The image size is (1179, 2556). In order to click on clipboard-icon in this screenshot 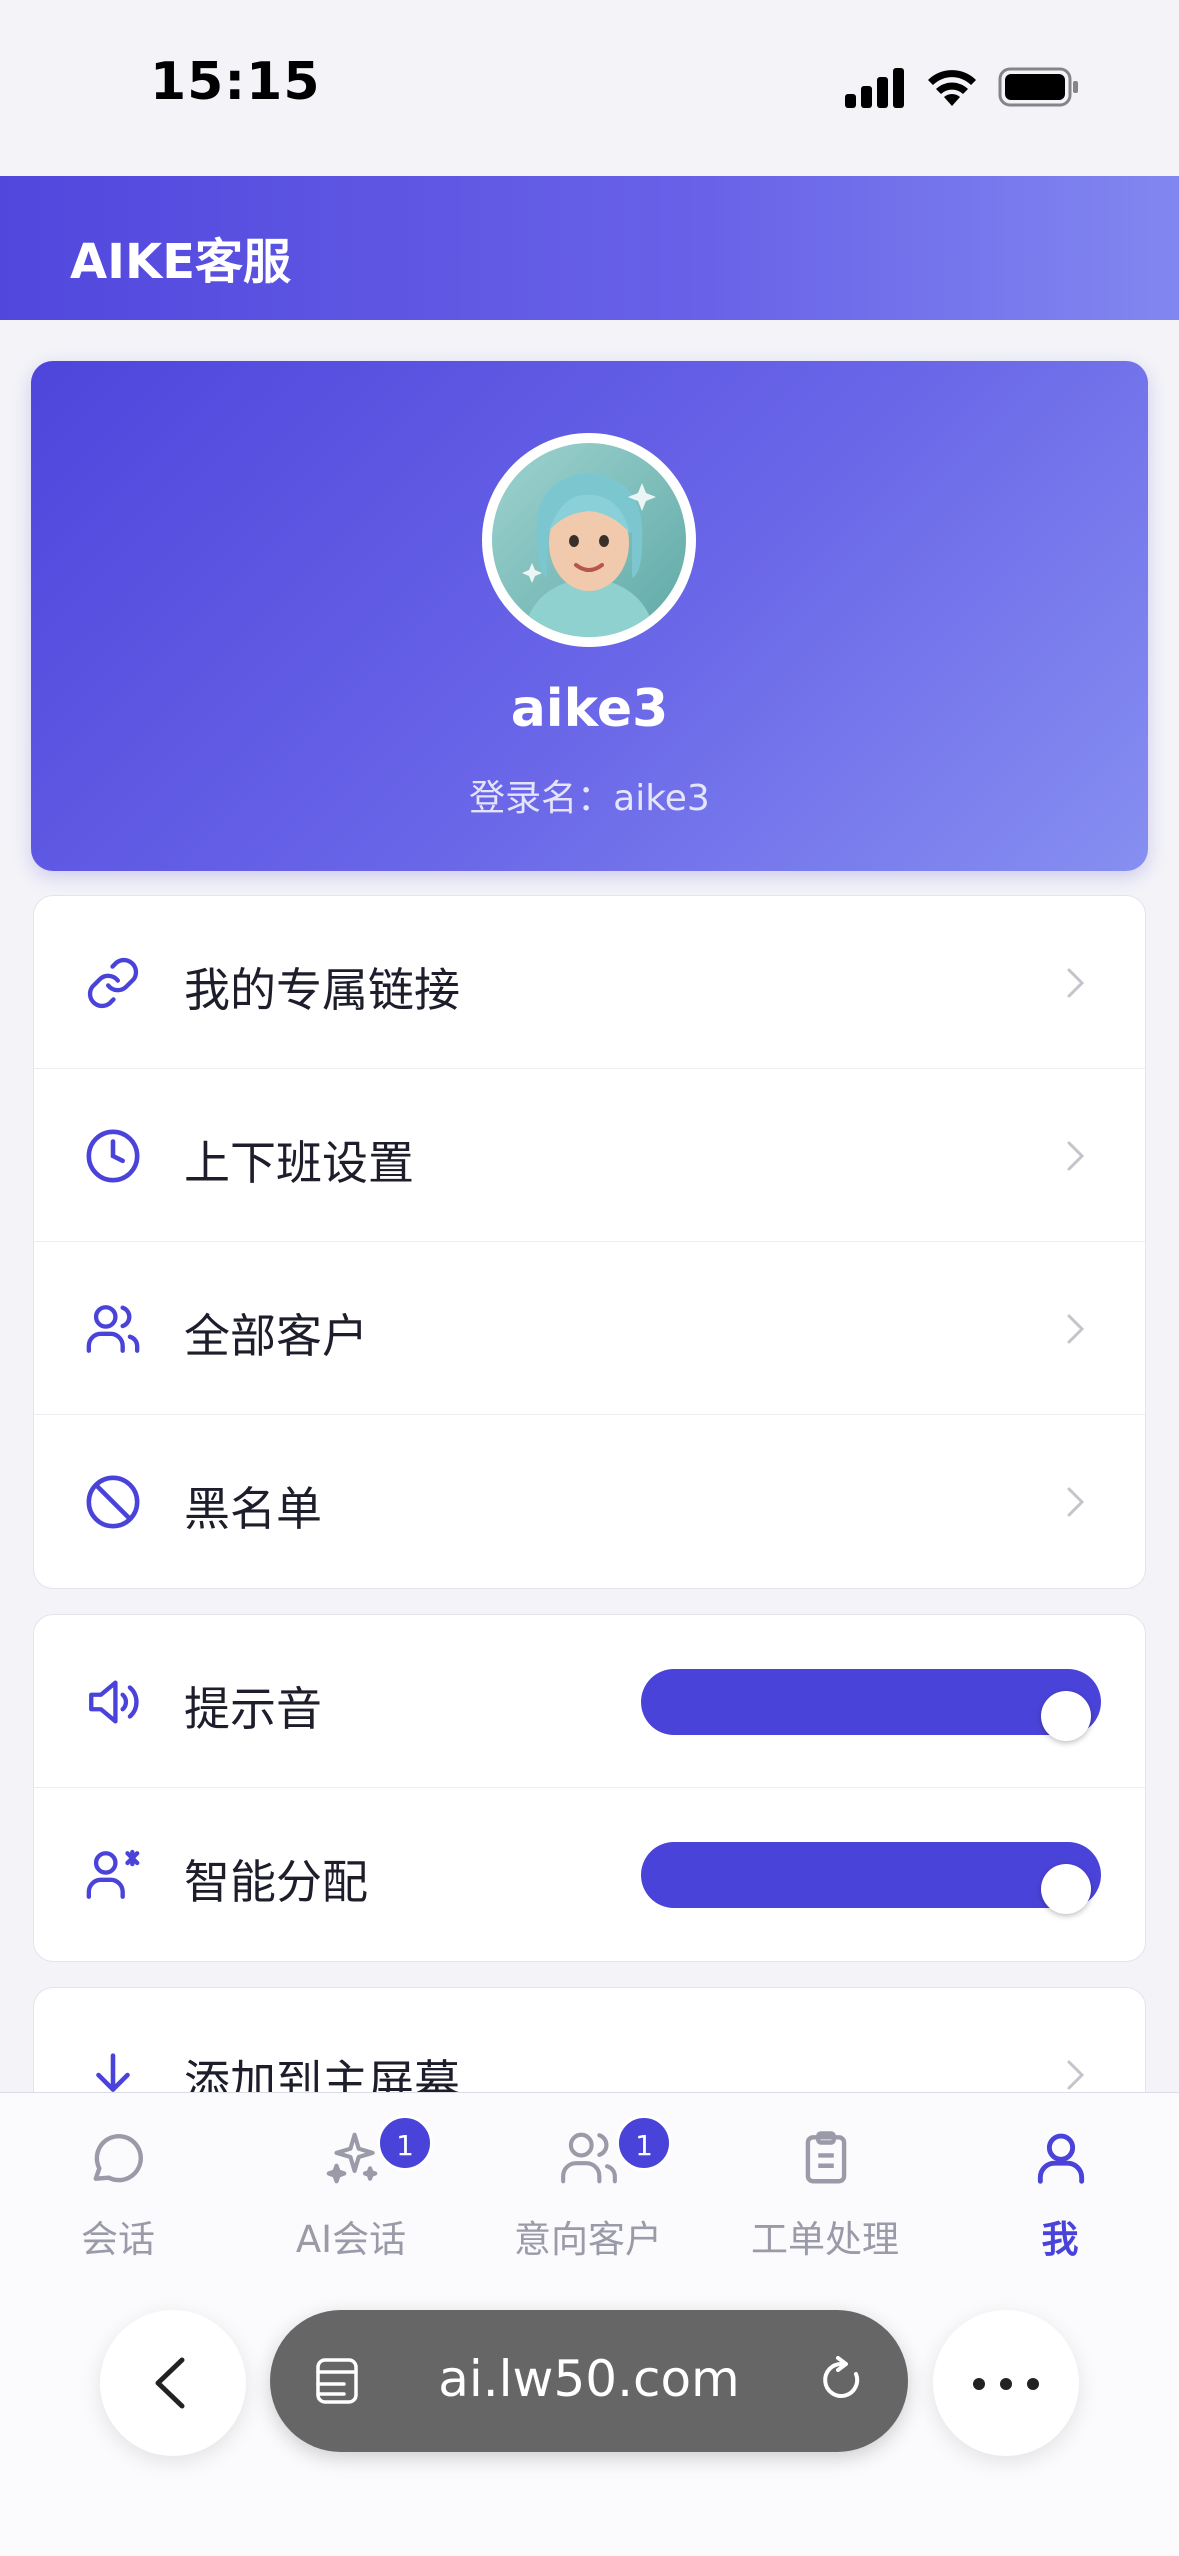, I will do `click(826, 2157)`.